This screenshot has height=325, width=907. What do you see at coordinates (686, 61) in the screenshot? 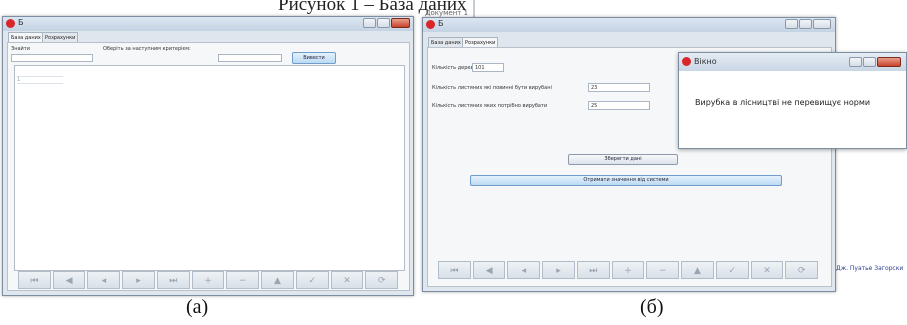
I see `dialog-app-icon` at bounding box center [686, 61].